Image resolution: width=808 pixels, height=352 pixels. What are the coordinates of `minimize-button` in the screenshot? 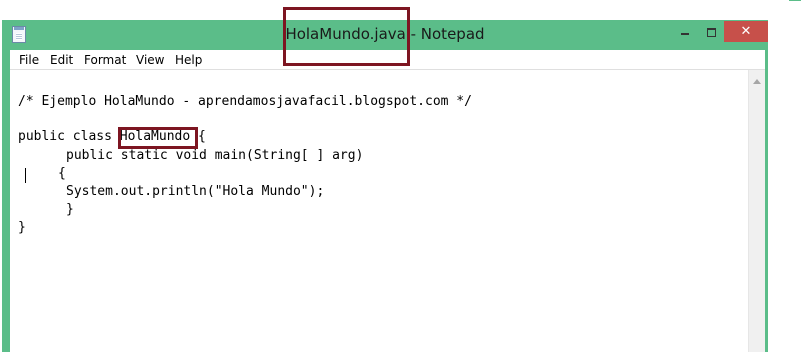 It's located at (684, 31).